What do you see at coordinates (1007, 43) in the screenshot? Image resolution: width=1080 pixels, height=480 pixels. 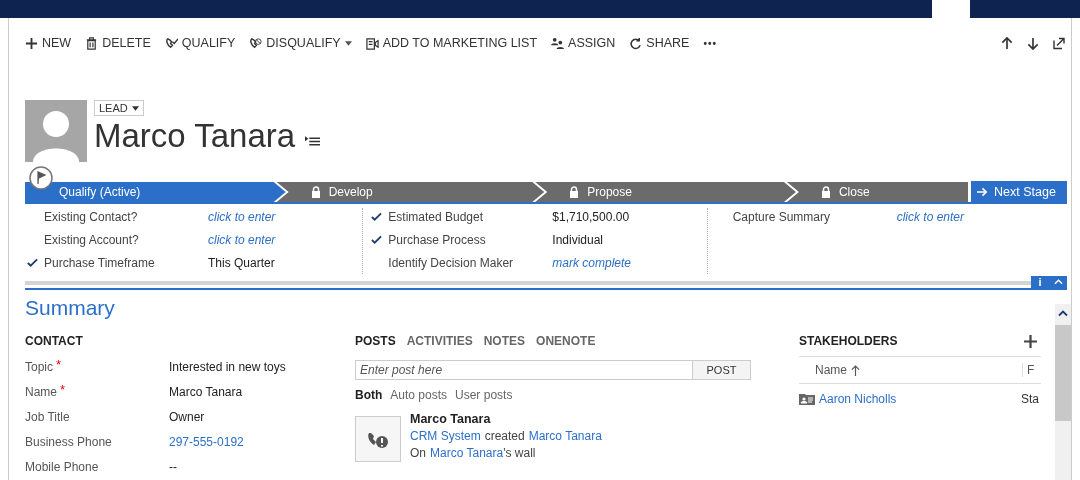 I see `up-arrow-icon` at bounding box center [1007, 43].